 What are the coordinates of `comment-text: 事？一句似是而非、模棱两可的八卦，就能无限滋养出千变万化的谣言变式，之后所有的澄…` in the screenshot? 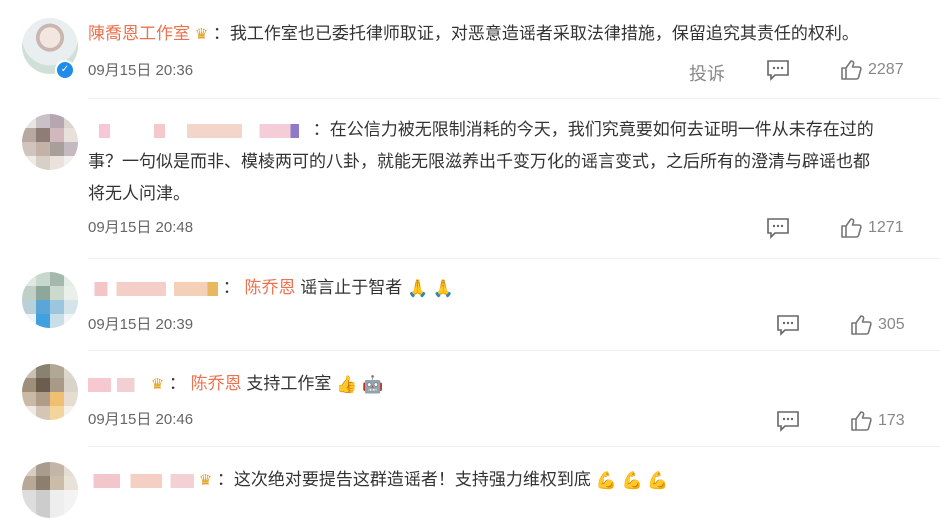 It's located at (479, 161).